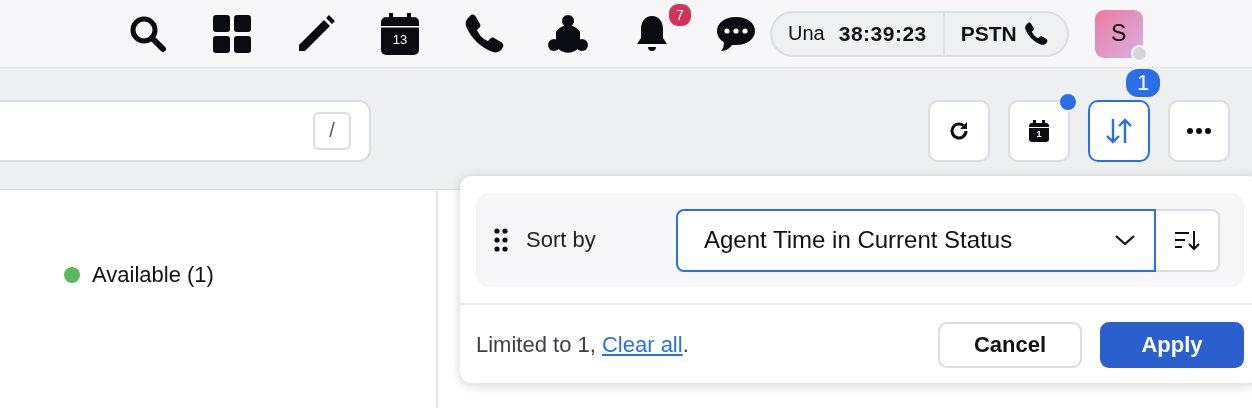  Describe the element at coordinates (561, 240) in the screenshot. I see `sort-label: Sort by` at that location.